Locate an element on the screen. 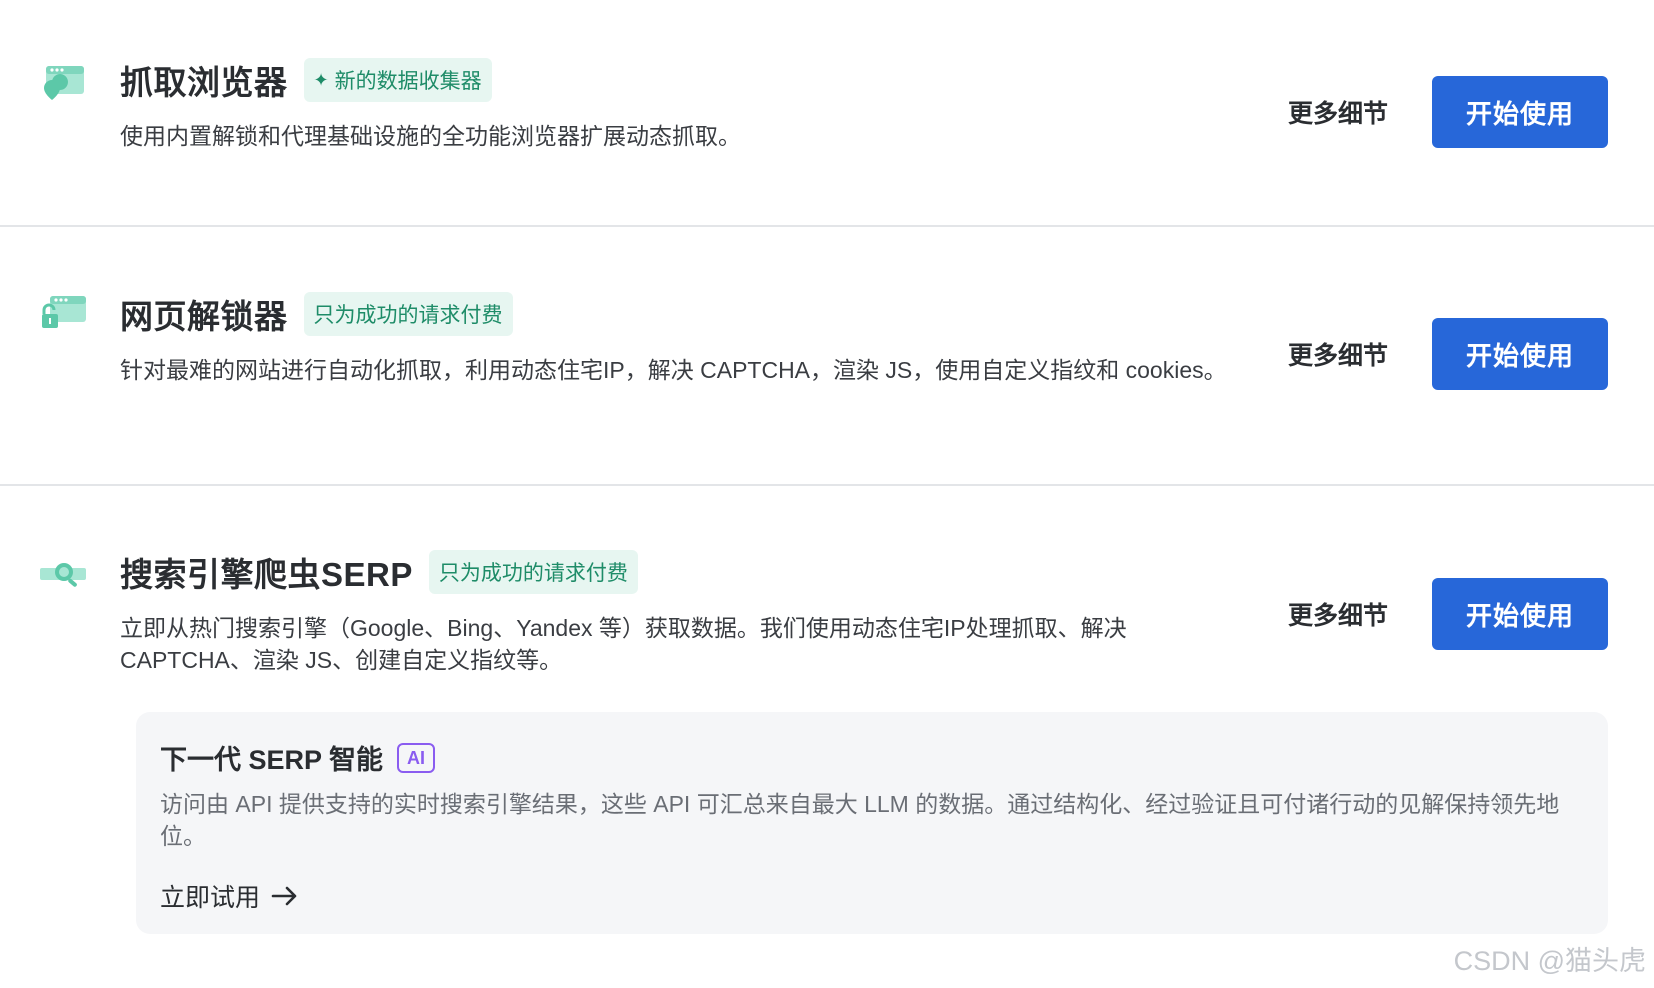 The height and width of the screenshot is (988, 1654). title-row: 网页解锁器 只为成功的请求付费 is located at coordinates (316, 314).